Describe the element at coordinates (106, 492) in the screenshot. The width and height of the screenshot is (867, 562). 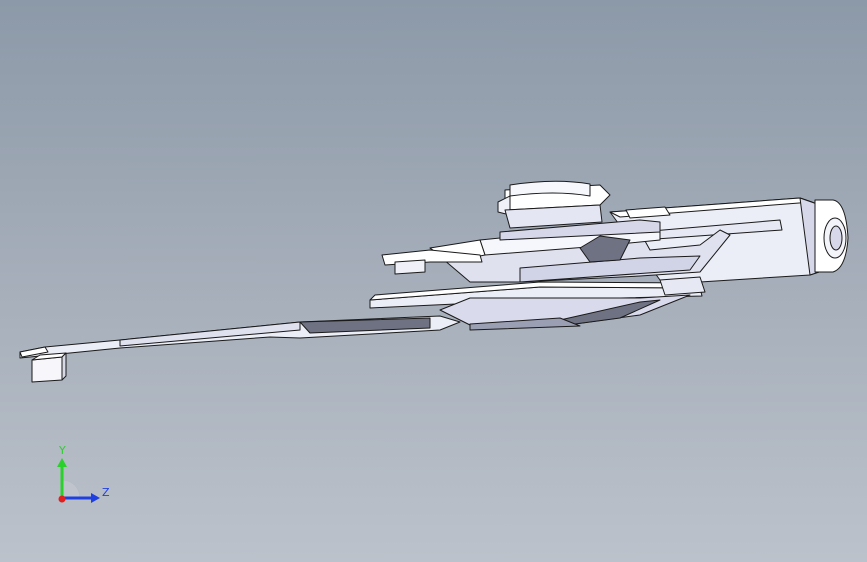
I see `z-axis-label: Z` at that location.